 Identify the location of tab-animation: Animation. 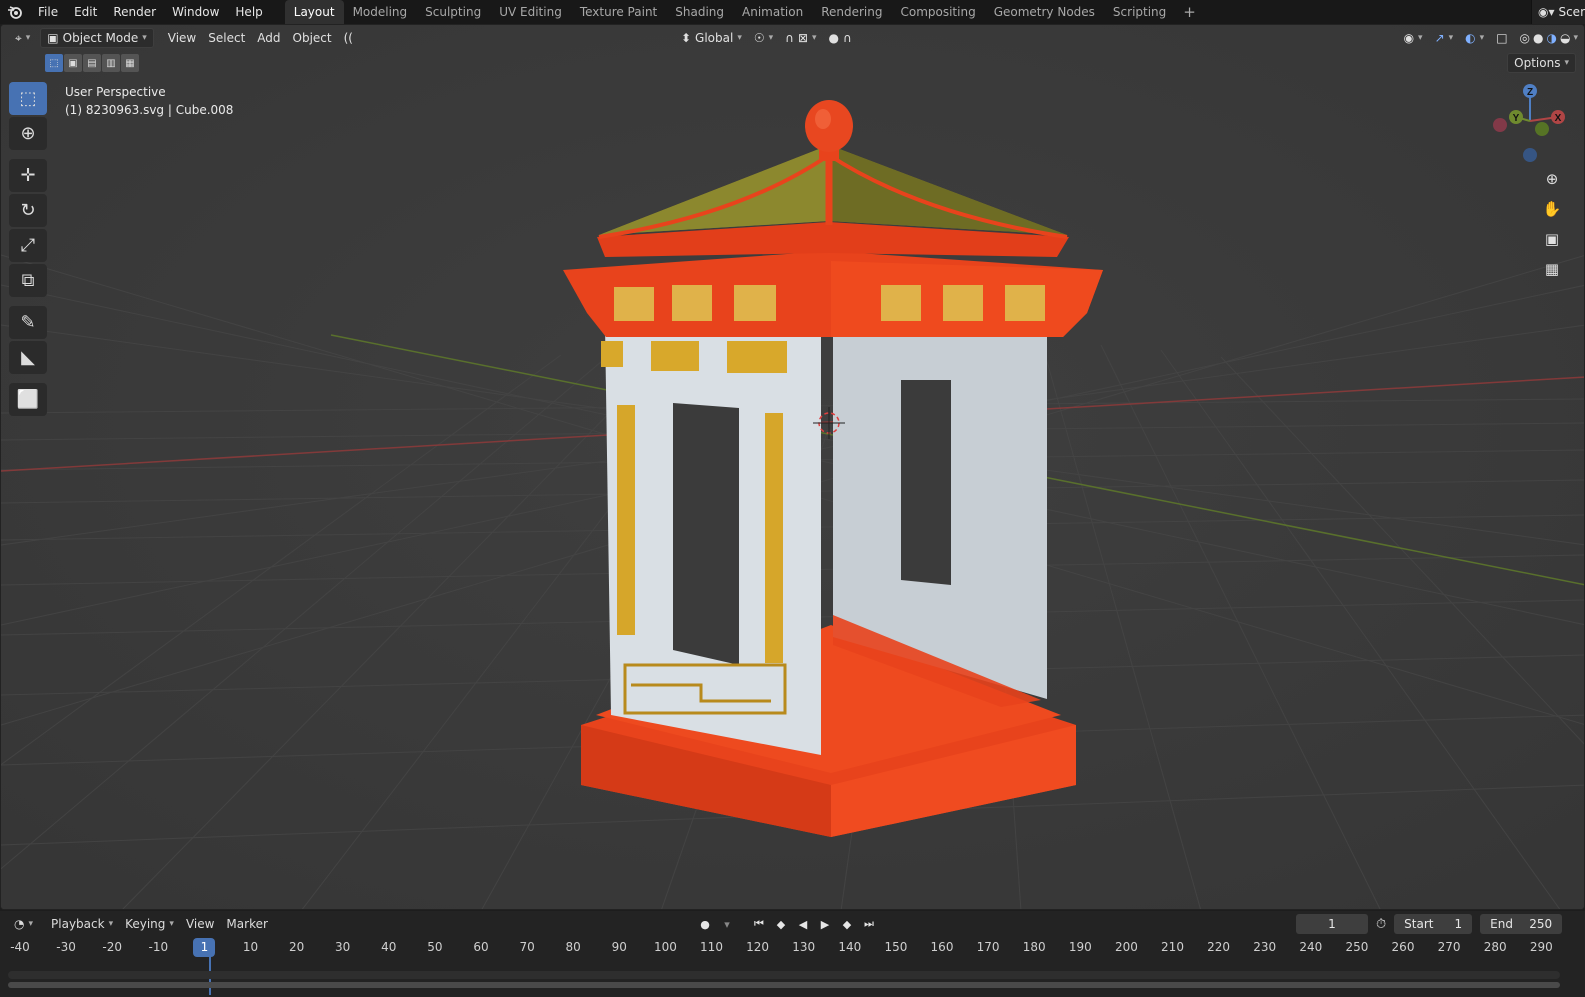
(772, 12).